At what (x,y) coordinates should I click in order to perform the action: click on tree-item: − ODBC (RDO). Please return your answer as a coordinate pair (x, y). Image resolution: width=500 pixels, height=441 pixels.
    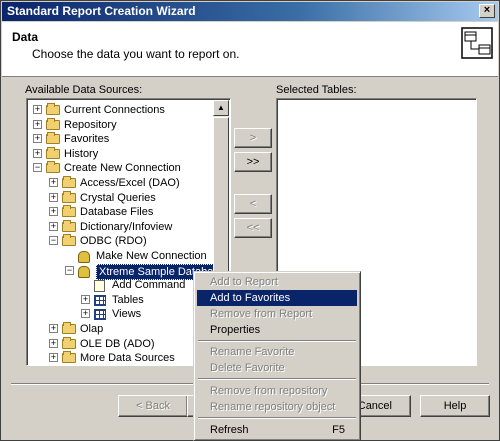
    Looking at the image, I should click on (120, 241).